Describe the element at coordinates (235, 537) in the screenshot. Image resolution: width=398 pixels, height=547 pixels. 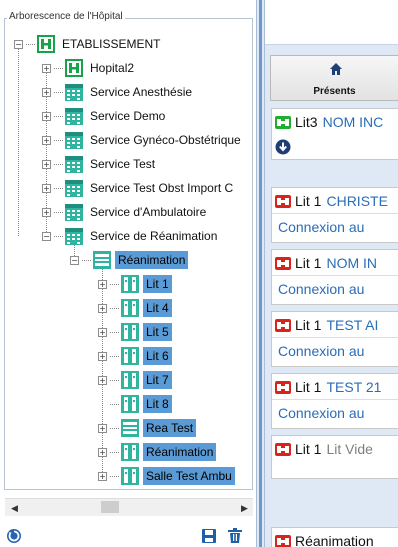
I see `trash-icon` at that location.